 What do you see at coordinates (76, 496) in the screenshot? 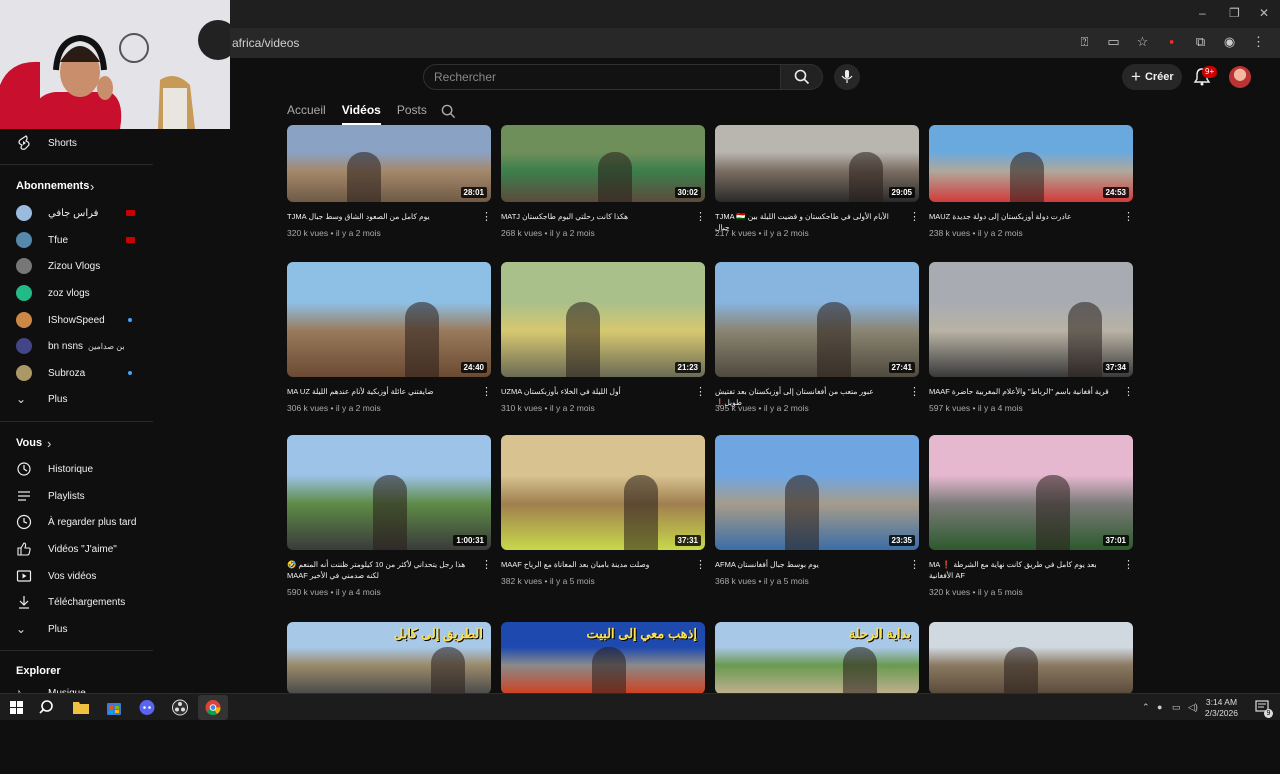
I see `sidebar-item-playlists: Playlists` at bounding box center [76, 496].